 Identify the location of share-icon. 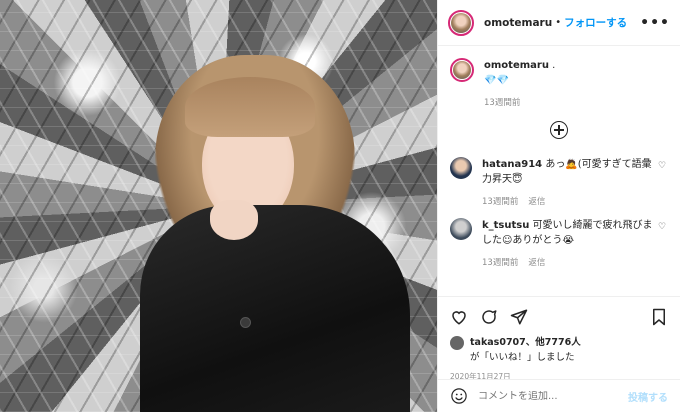
(519, 317).